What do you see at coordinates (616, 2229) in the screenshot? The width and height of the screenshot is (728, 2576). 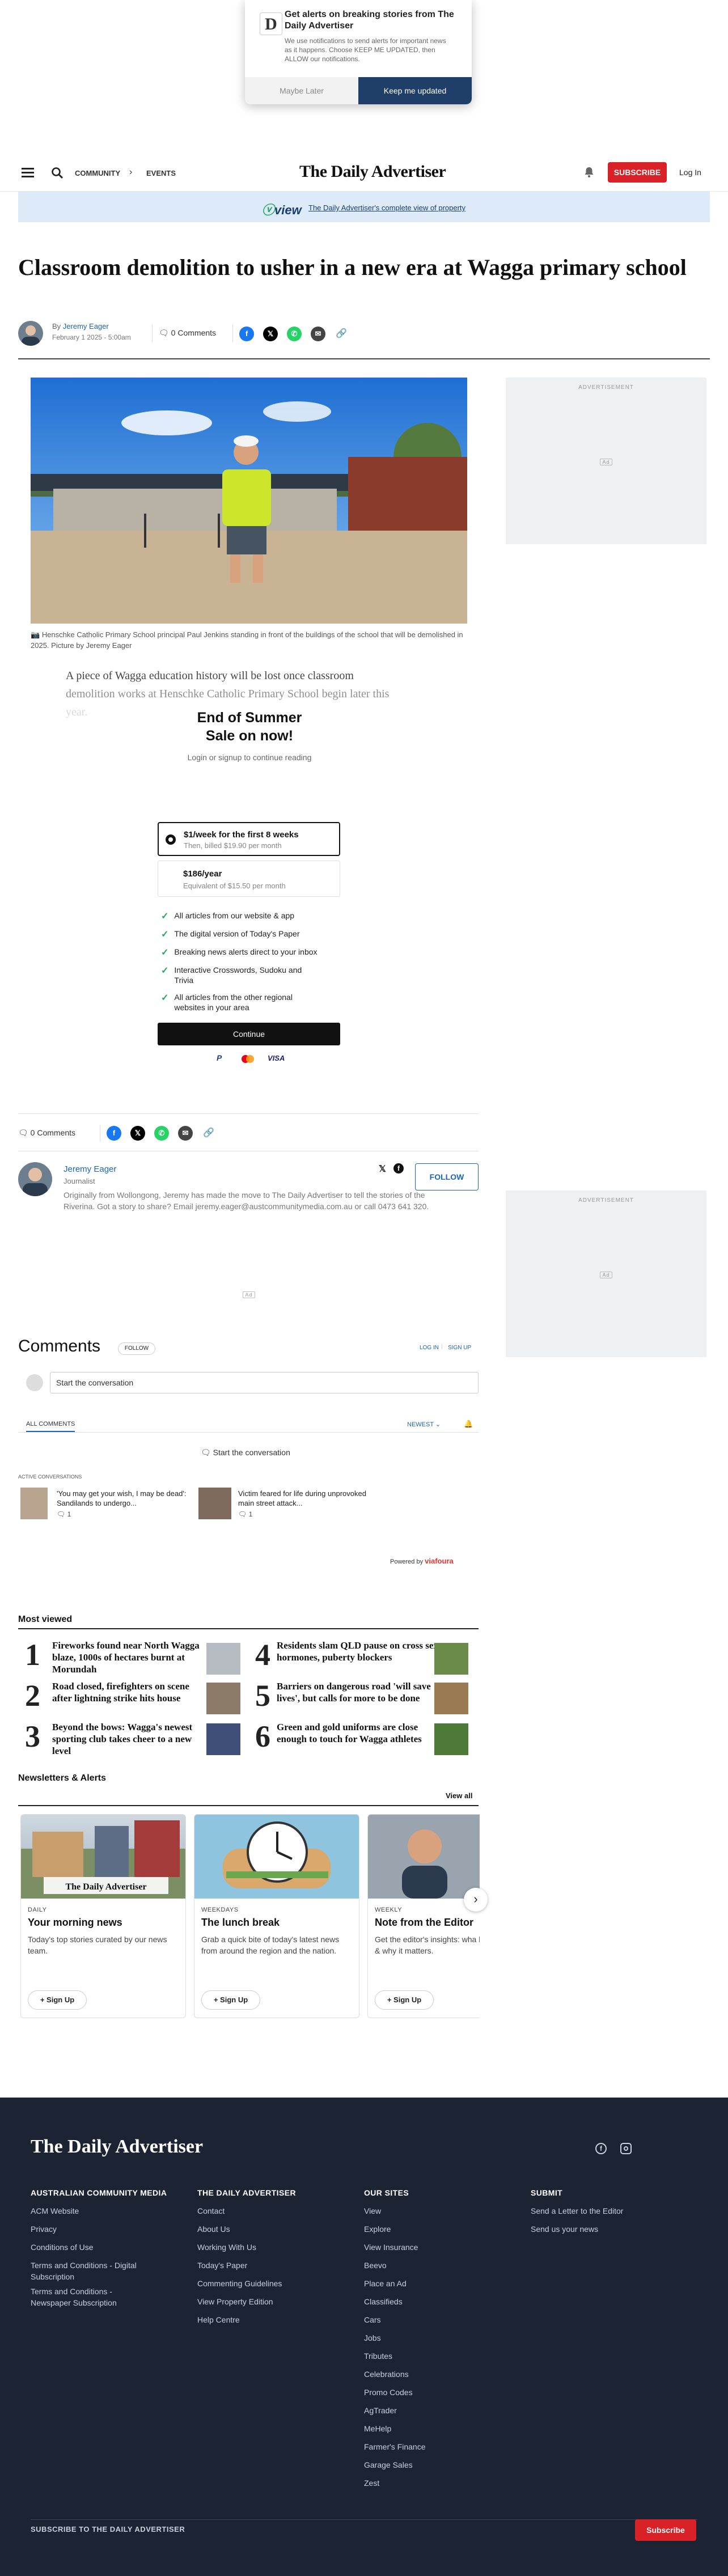 I see `footer-link: Send us your news` at bounding box center [616, 2229].